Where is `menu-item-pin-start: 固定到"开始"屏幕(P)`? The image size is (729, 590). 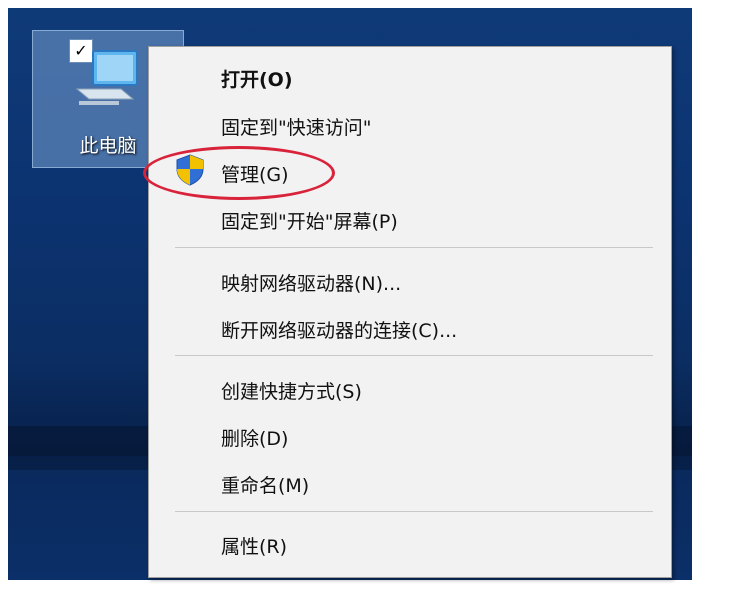 menu-item-pin-start: 固定到"开始"屏幕(P) is located at coordinates (309, 220).